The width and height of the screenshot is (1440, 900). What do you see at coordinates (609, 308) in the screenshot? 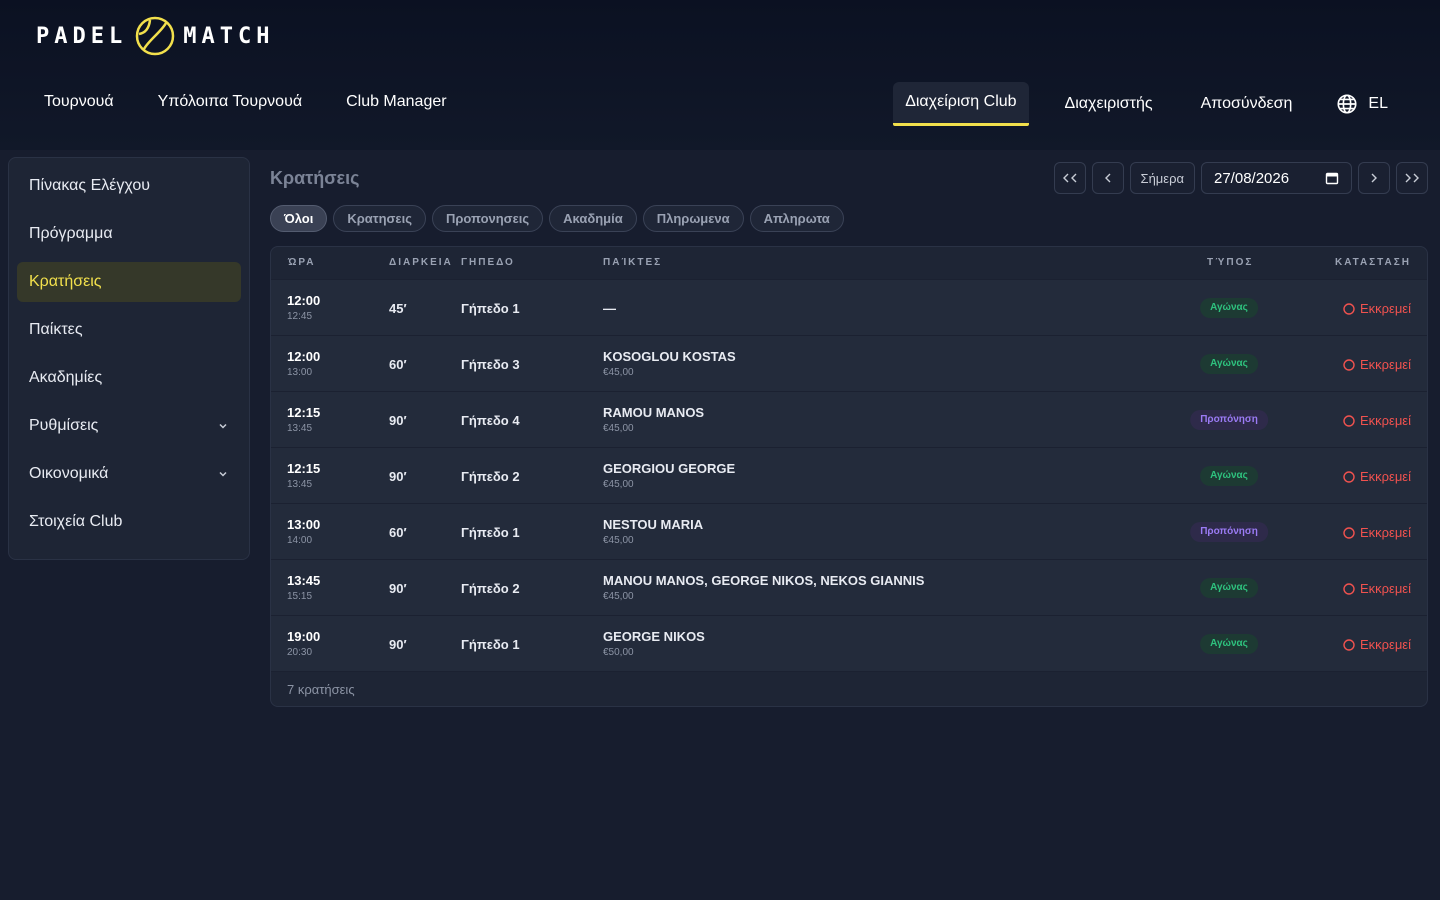
I see `players: —` at bounding box center [609, 308].